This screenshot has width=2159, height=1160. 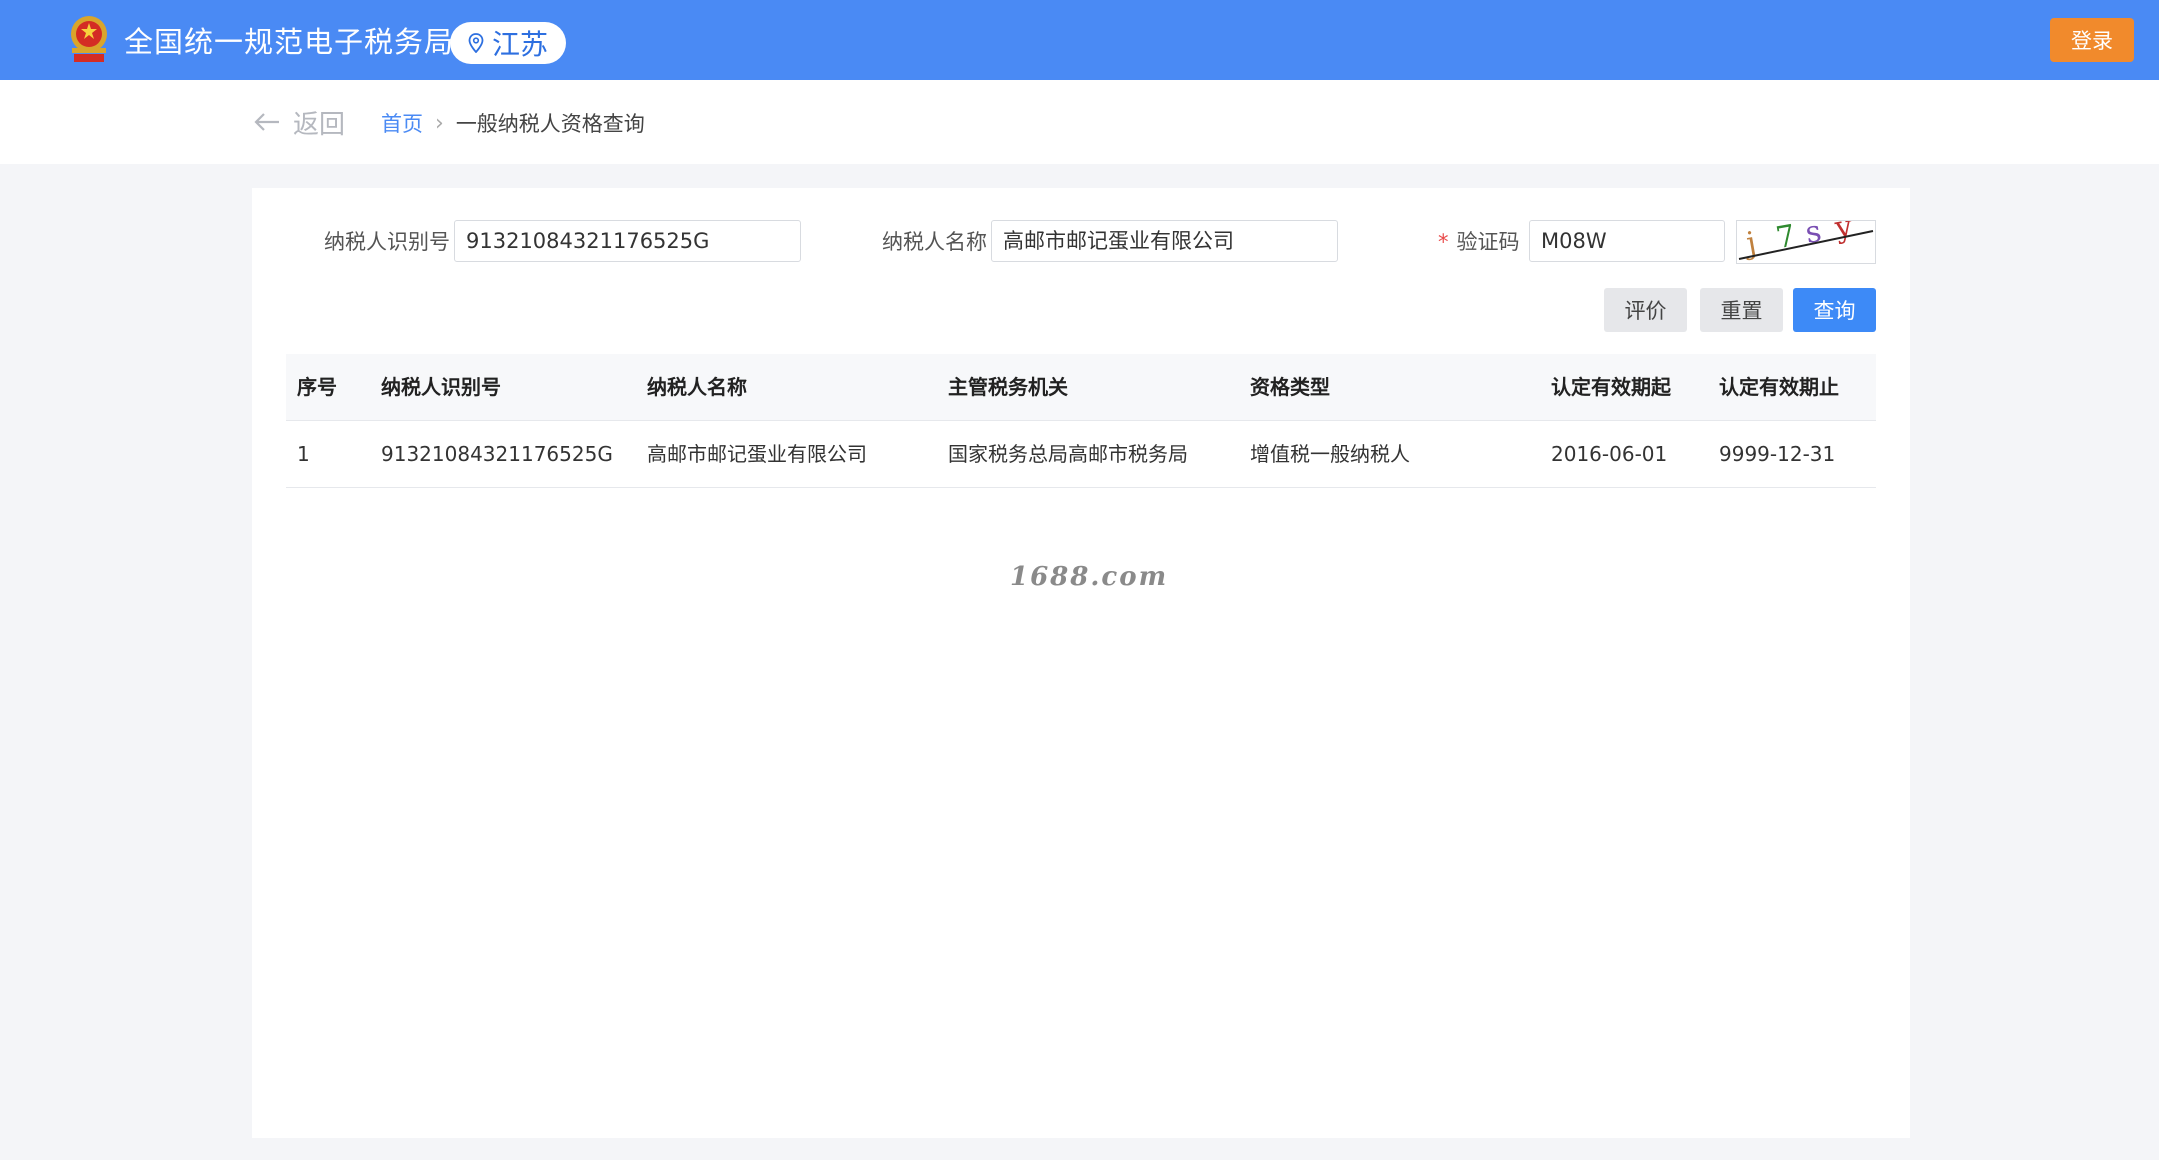 I want to click on cell-tax-authority: 国家税务总局高邮市税务局, so click(x=1068, y=454).